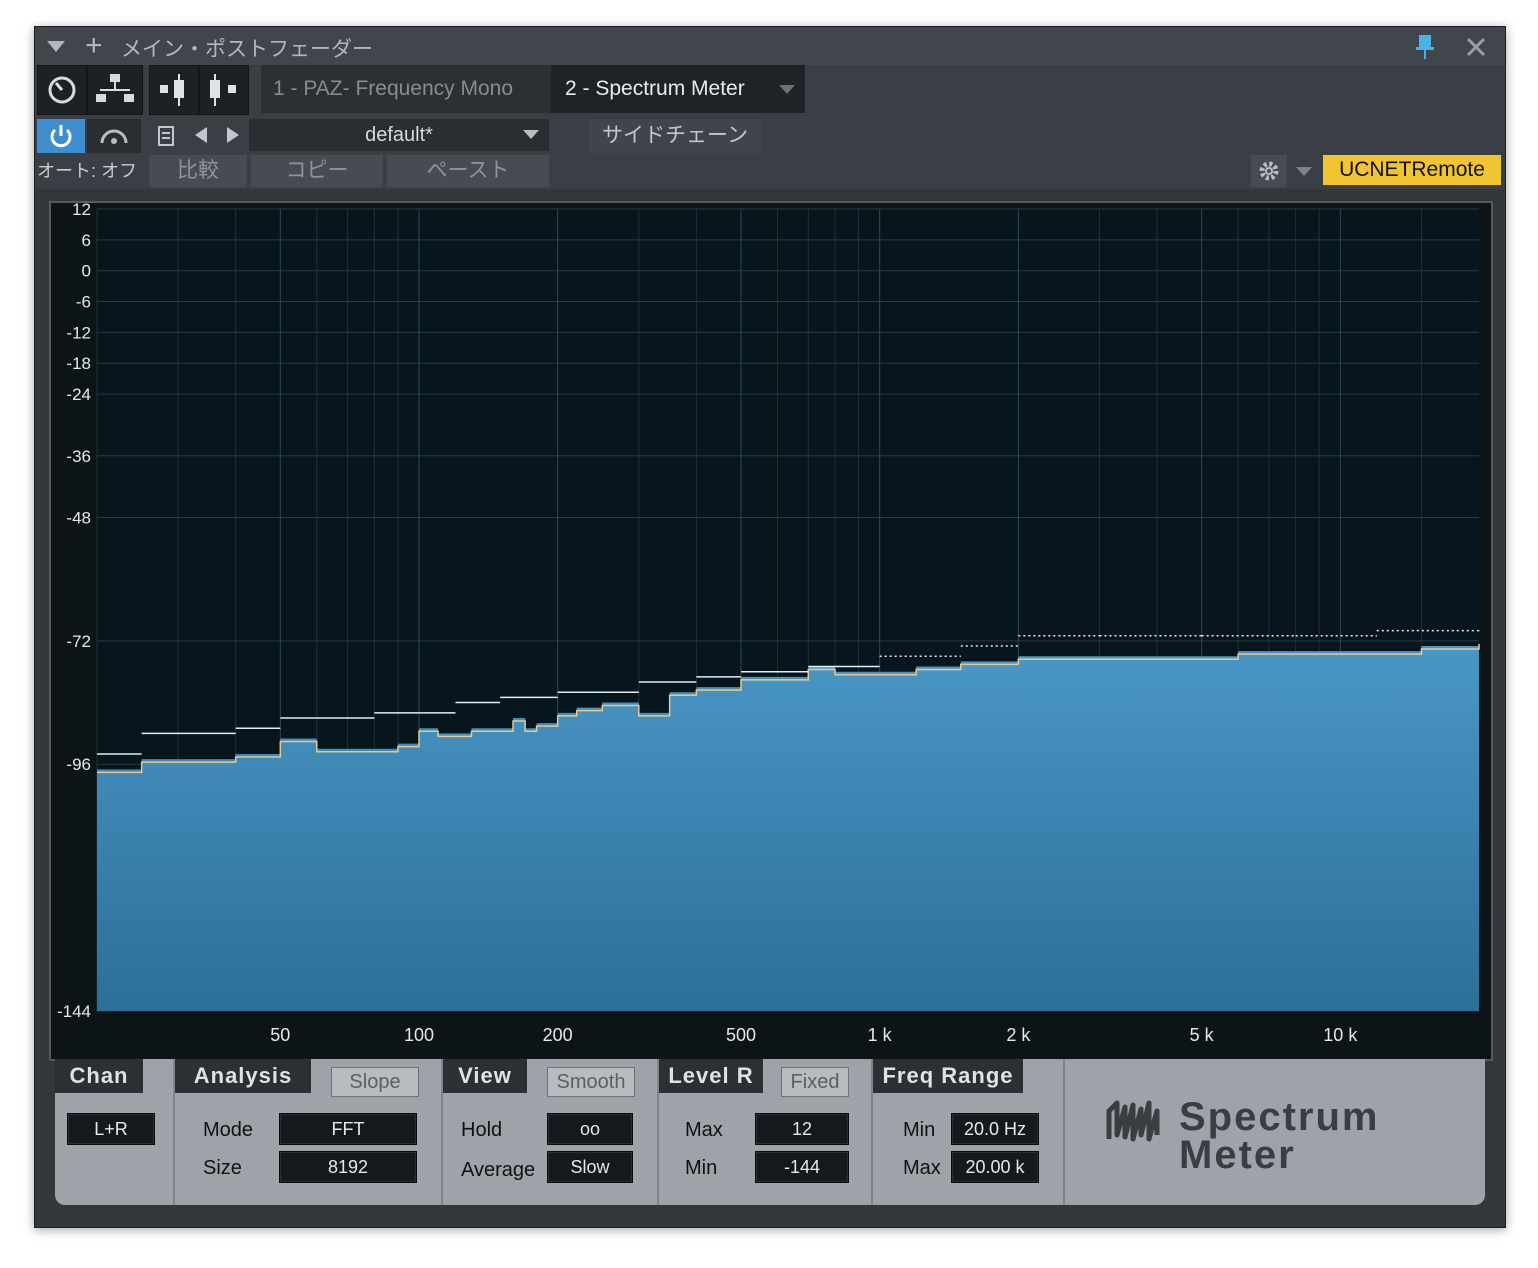 This screenshot has height=1268, width=1538. I want to click on next-preset-icon, so click(233, 135).